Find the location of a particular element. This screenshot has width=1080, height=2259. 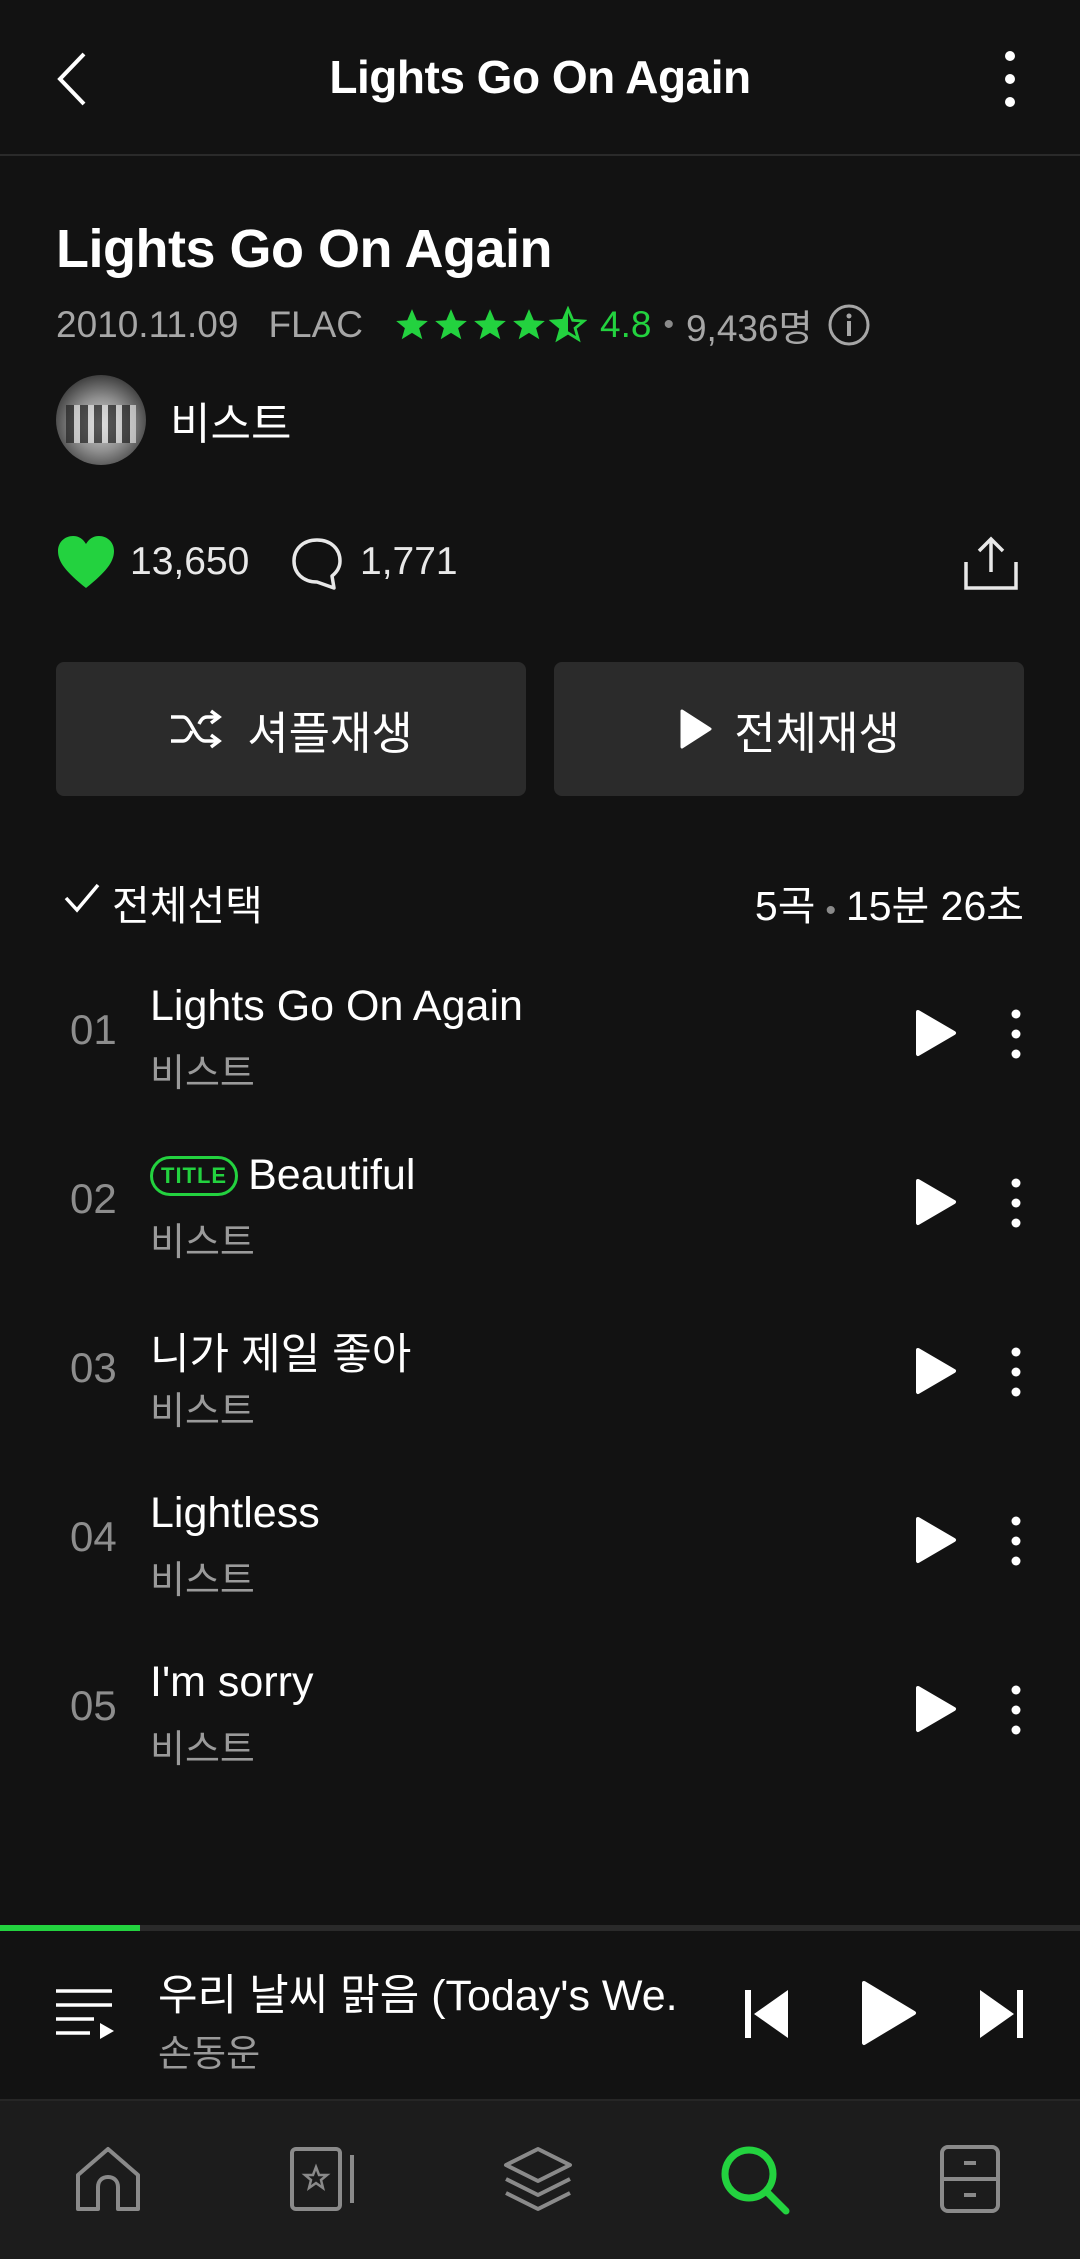

album-meta: 2010.11.09 FLAC 4.8 • 9,436명 is located at coordinates (463, 325).